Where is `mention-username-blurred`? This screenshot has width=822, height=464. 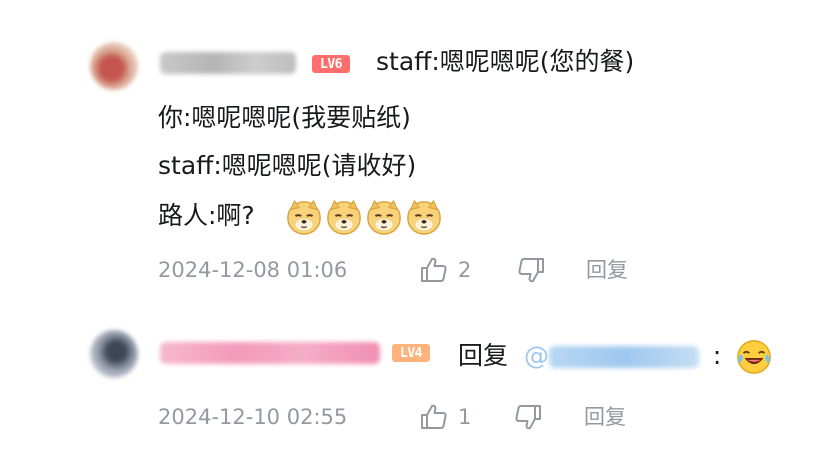
mention-username-blurred is located at coordinates (623, 357).